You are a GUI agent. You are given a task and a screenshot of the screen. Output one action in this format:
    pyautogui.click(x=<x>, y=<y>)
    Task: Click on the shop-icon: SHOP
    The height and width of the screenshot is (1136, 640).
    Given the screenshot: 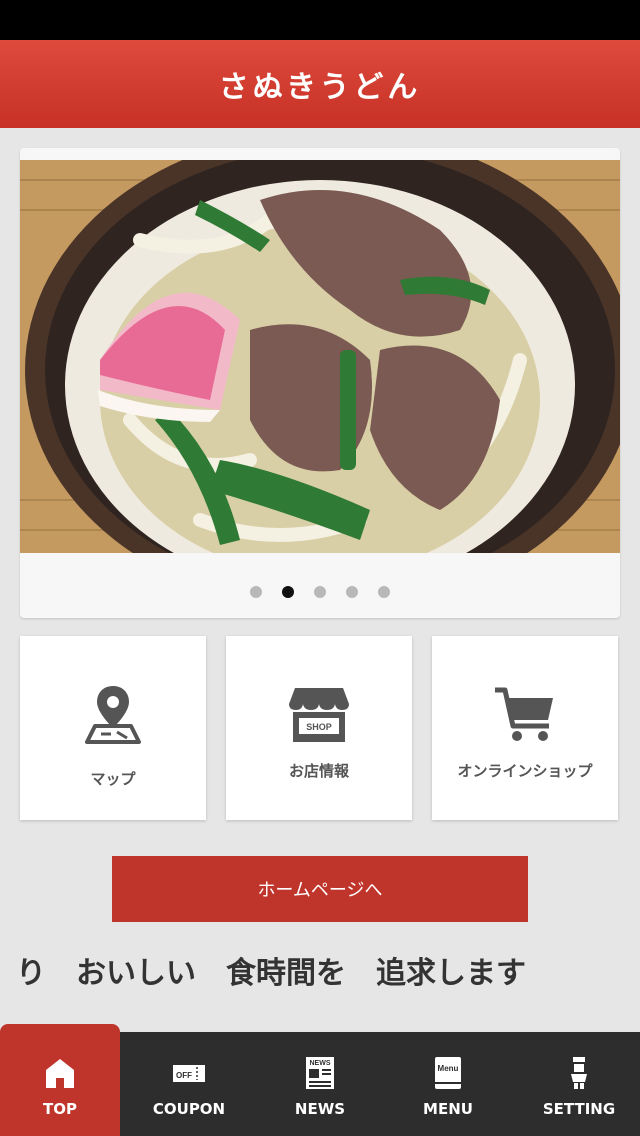 What is the action you would take?
    pyautogui.click(x=319, y=715)
    